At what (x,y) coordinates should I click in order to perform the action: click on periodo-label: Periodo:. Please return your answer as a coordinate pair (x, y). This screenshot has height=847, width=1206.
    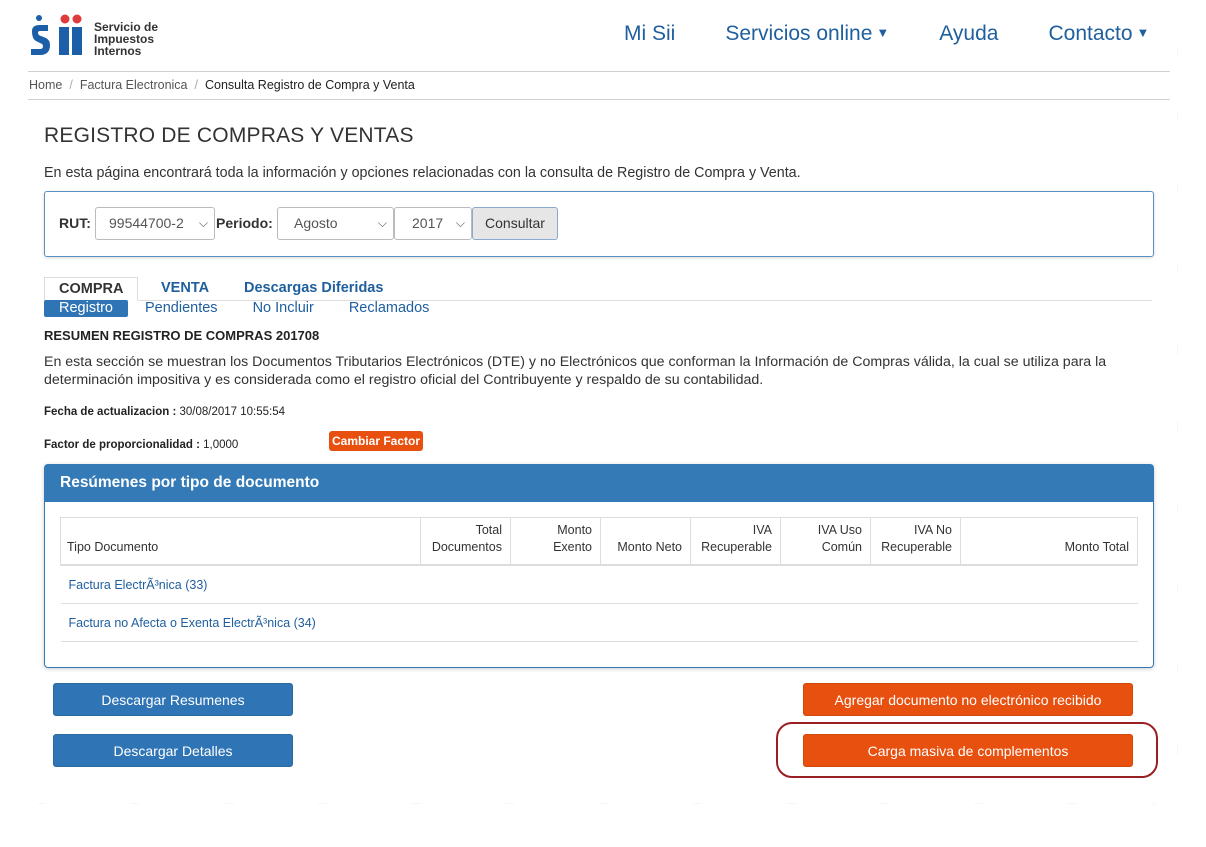
    Looking at the image, I should click on (244, 223).